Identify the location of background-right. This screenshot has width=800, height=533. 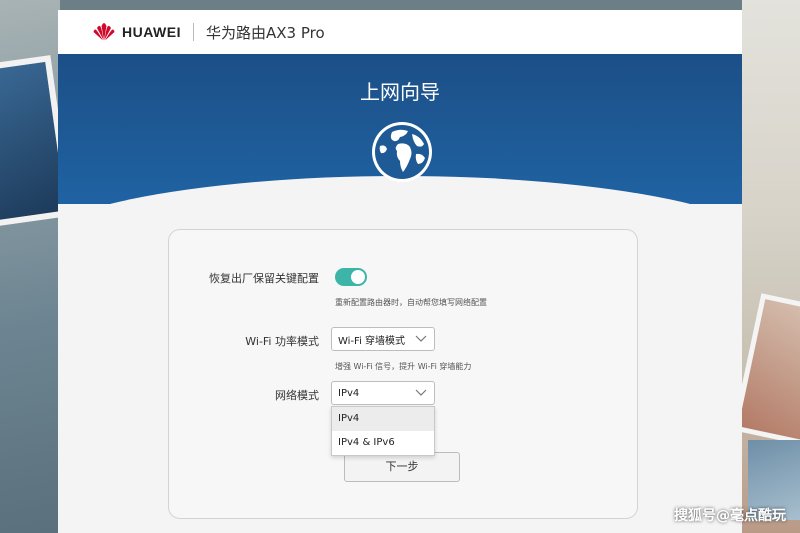
(766, 266).